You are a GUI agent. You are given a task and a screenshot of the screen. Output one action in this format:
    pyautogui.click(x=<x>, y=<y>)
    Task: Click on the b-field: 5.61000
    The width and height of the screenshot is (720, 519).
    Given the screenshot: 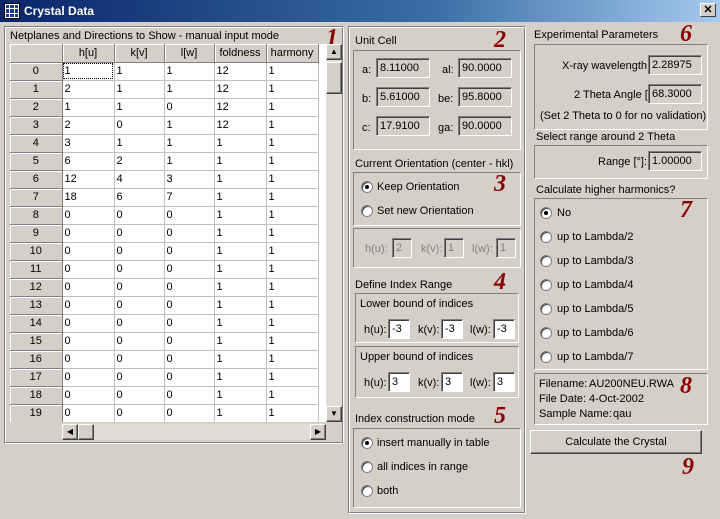 What is the action you would take?
    pyautogui.click(x=403, y=97)
    